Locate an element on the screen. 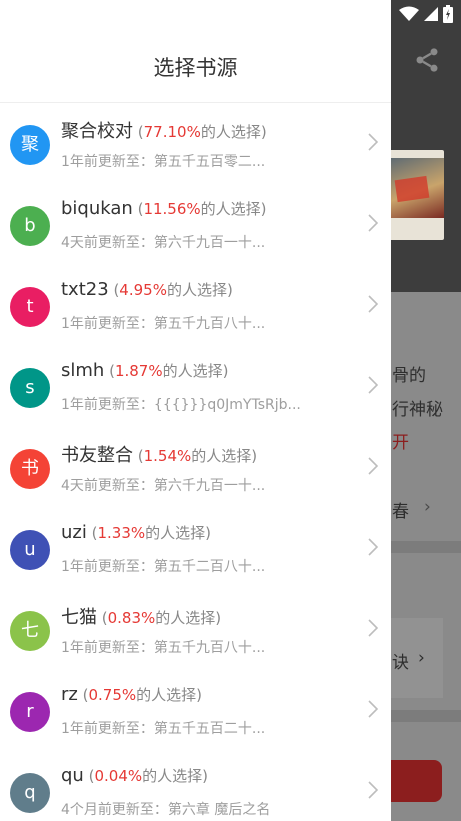  source-name-line: rz (0.75%的人选择) is located at coordinates (131, 694).